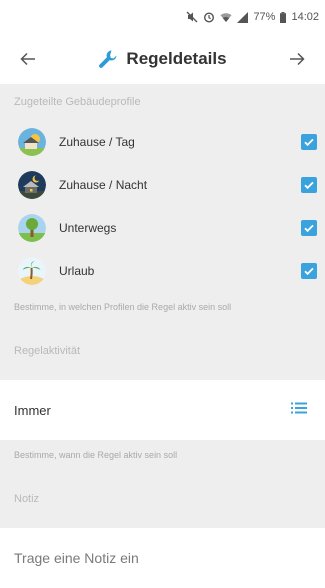  I want to click on wifi-icon, so click(226, 17).